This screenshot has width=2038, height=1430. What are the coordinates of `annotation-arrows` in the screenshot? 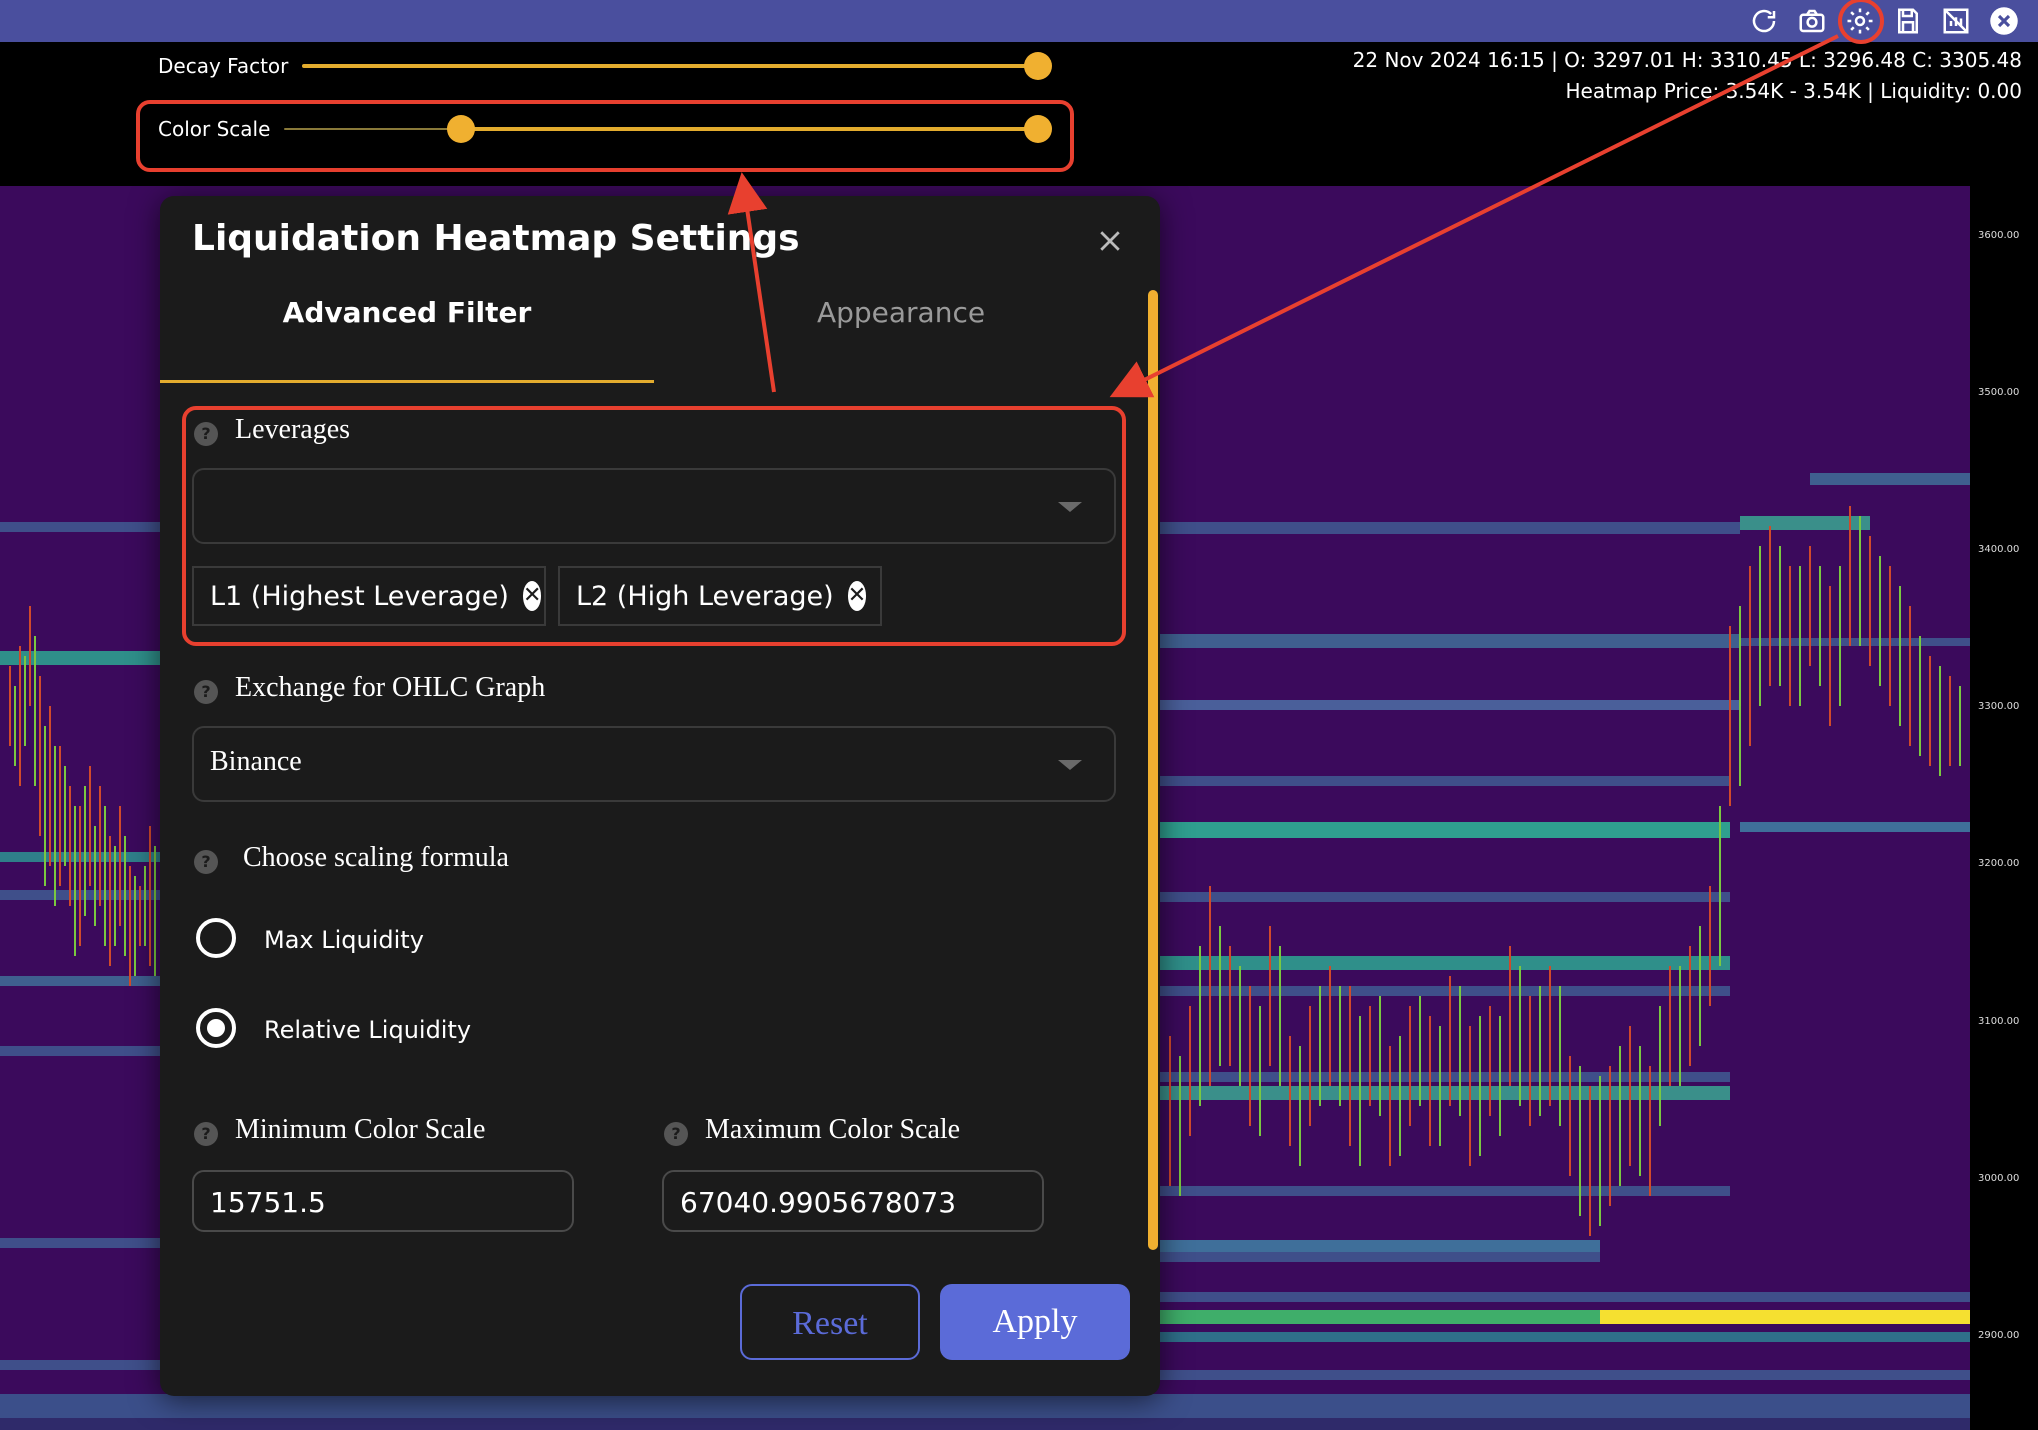 It's located at (1283, 216).